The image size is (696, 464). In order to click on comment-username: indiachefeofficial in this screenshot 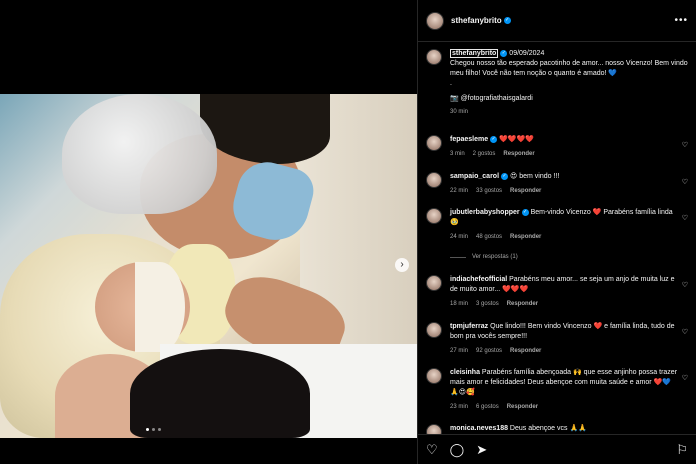, I will do `click(478, 279)`.